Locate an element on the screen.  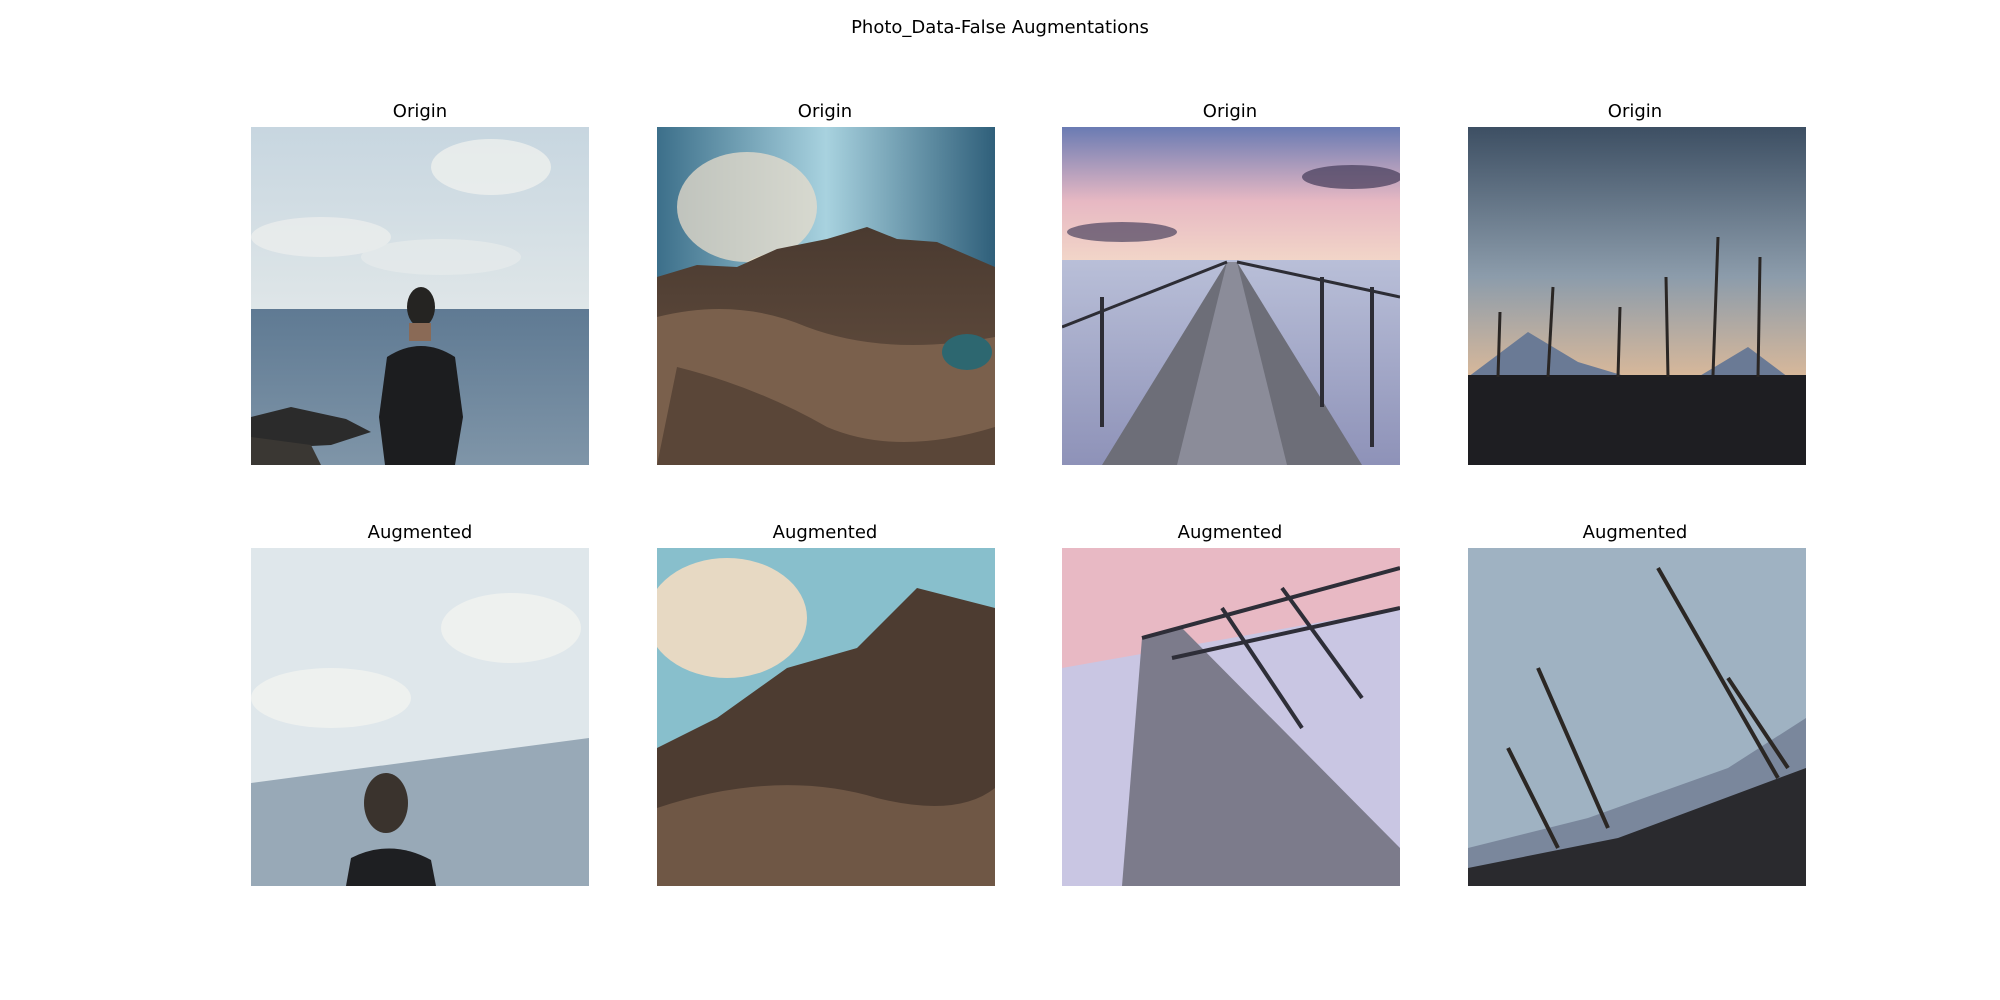
panel-title-augmented-1: Augmented is located at coordinates (420, 532).